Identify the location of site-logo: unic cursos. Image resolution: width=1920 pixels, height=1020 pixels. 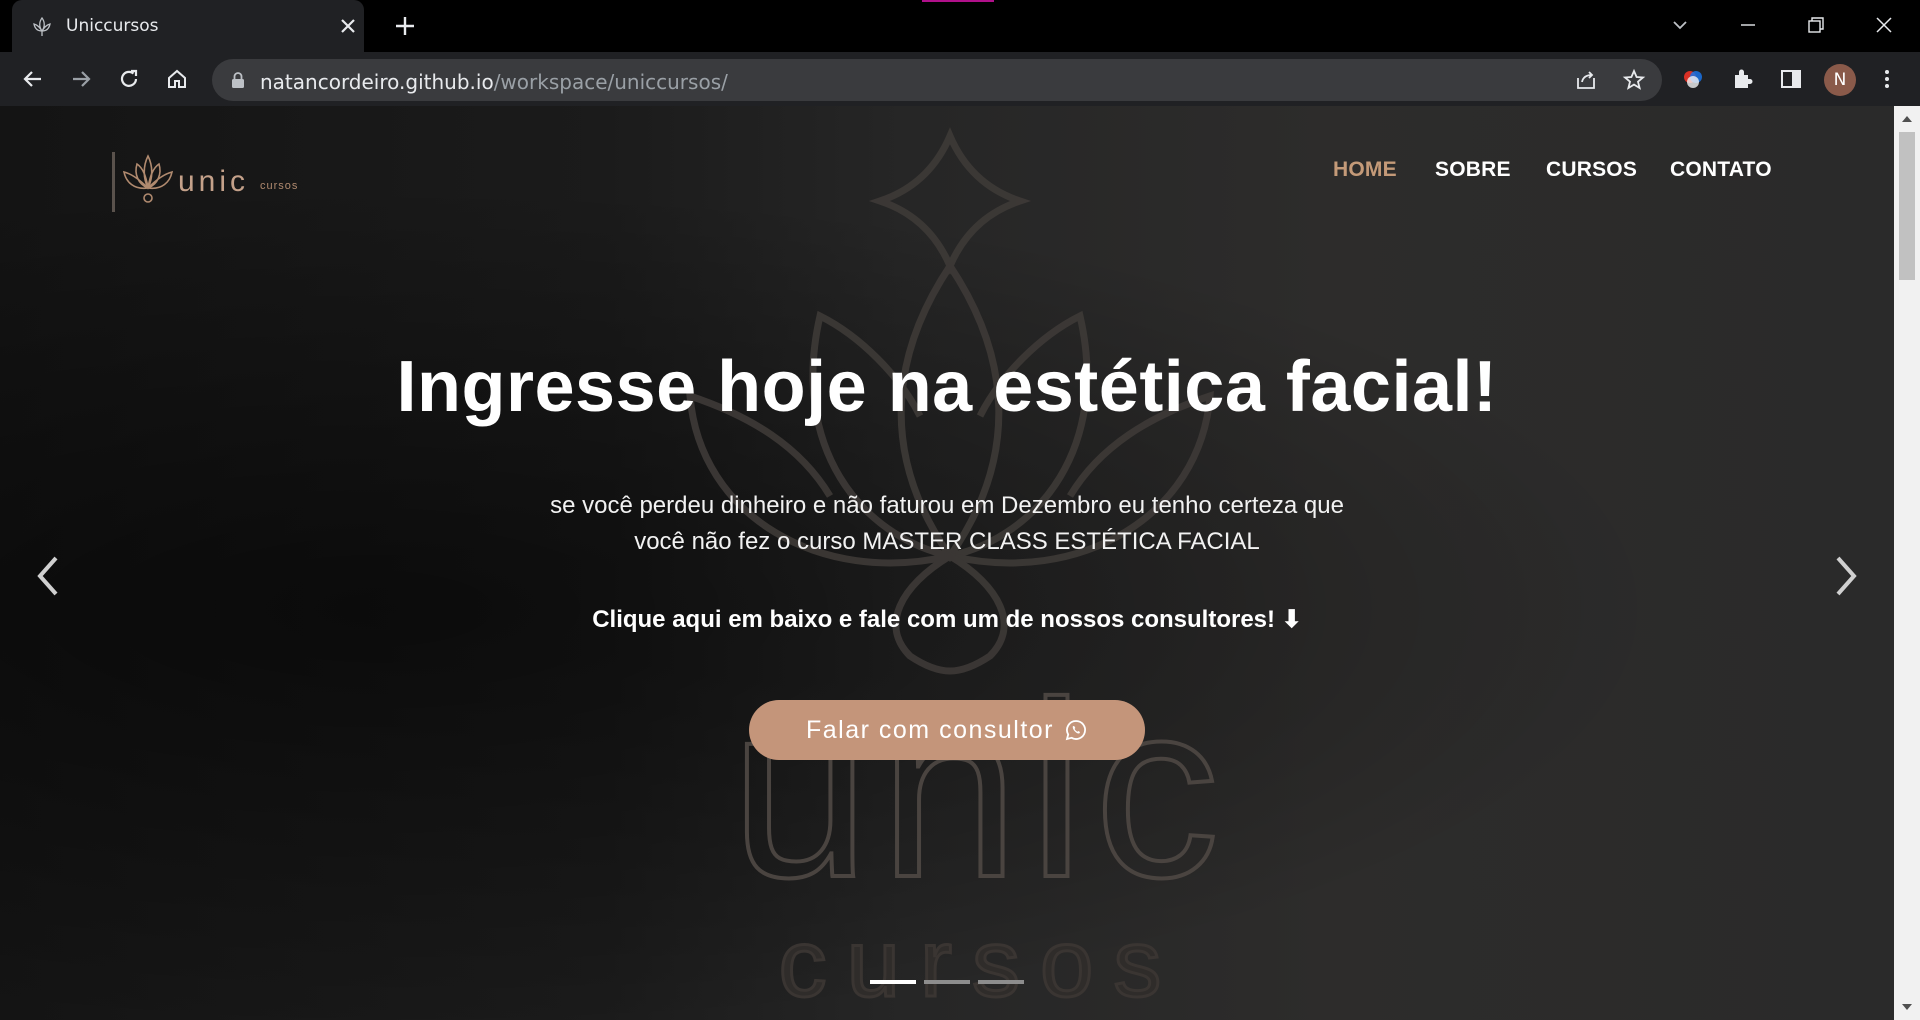
(210, 184).